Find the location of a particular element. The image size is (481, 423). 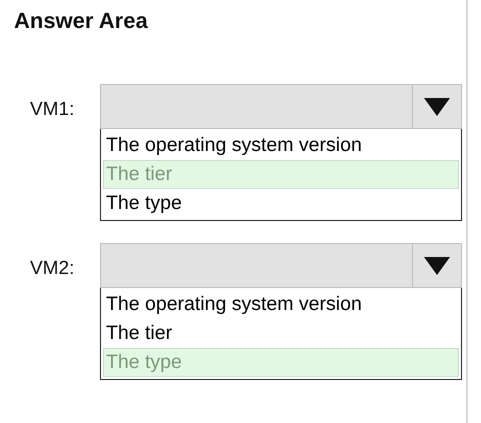

question-label: VM2: is located at coordinates (52, 269).